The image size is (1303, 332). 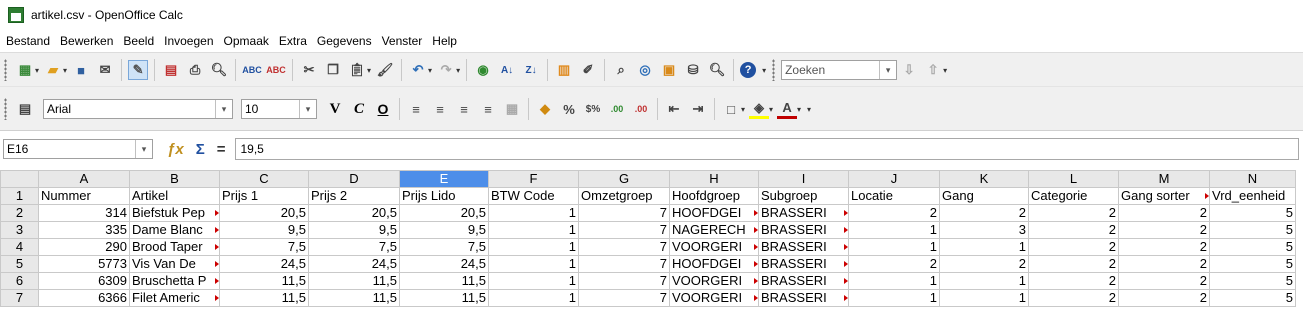 I want to click on sum-icon: Σ, so click(x=200, y=149).